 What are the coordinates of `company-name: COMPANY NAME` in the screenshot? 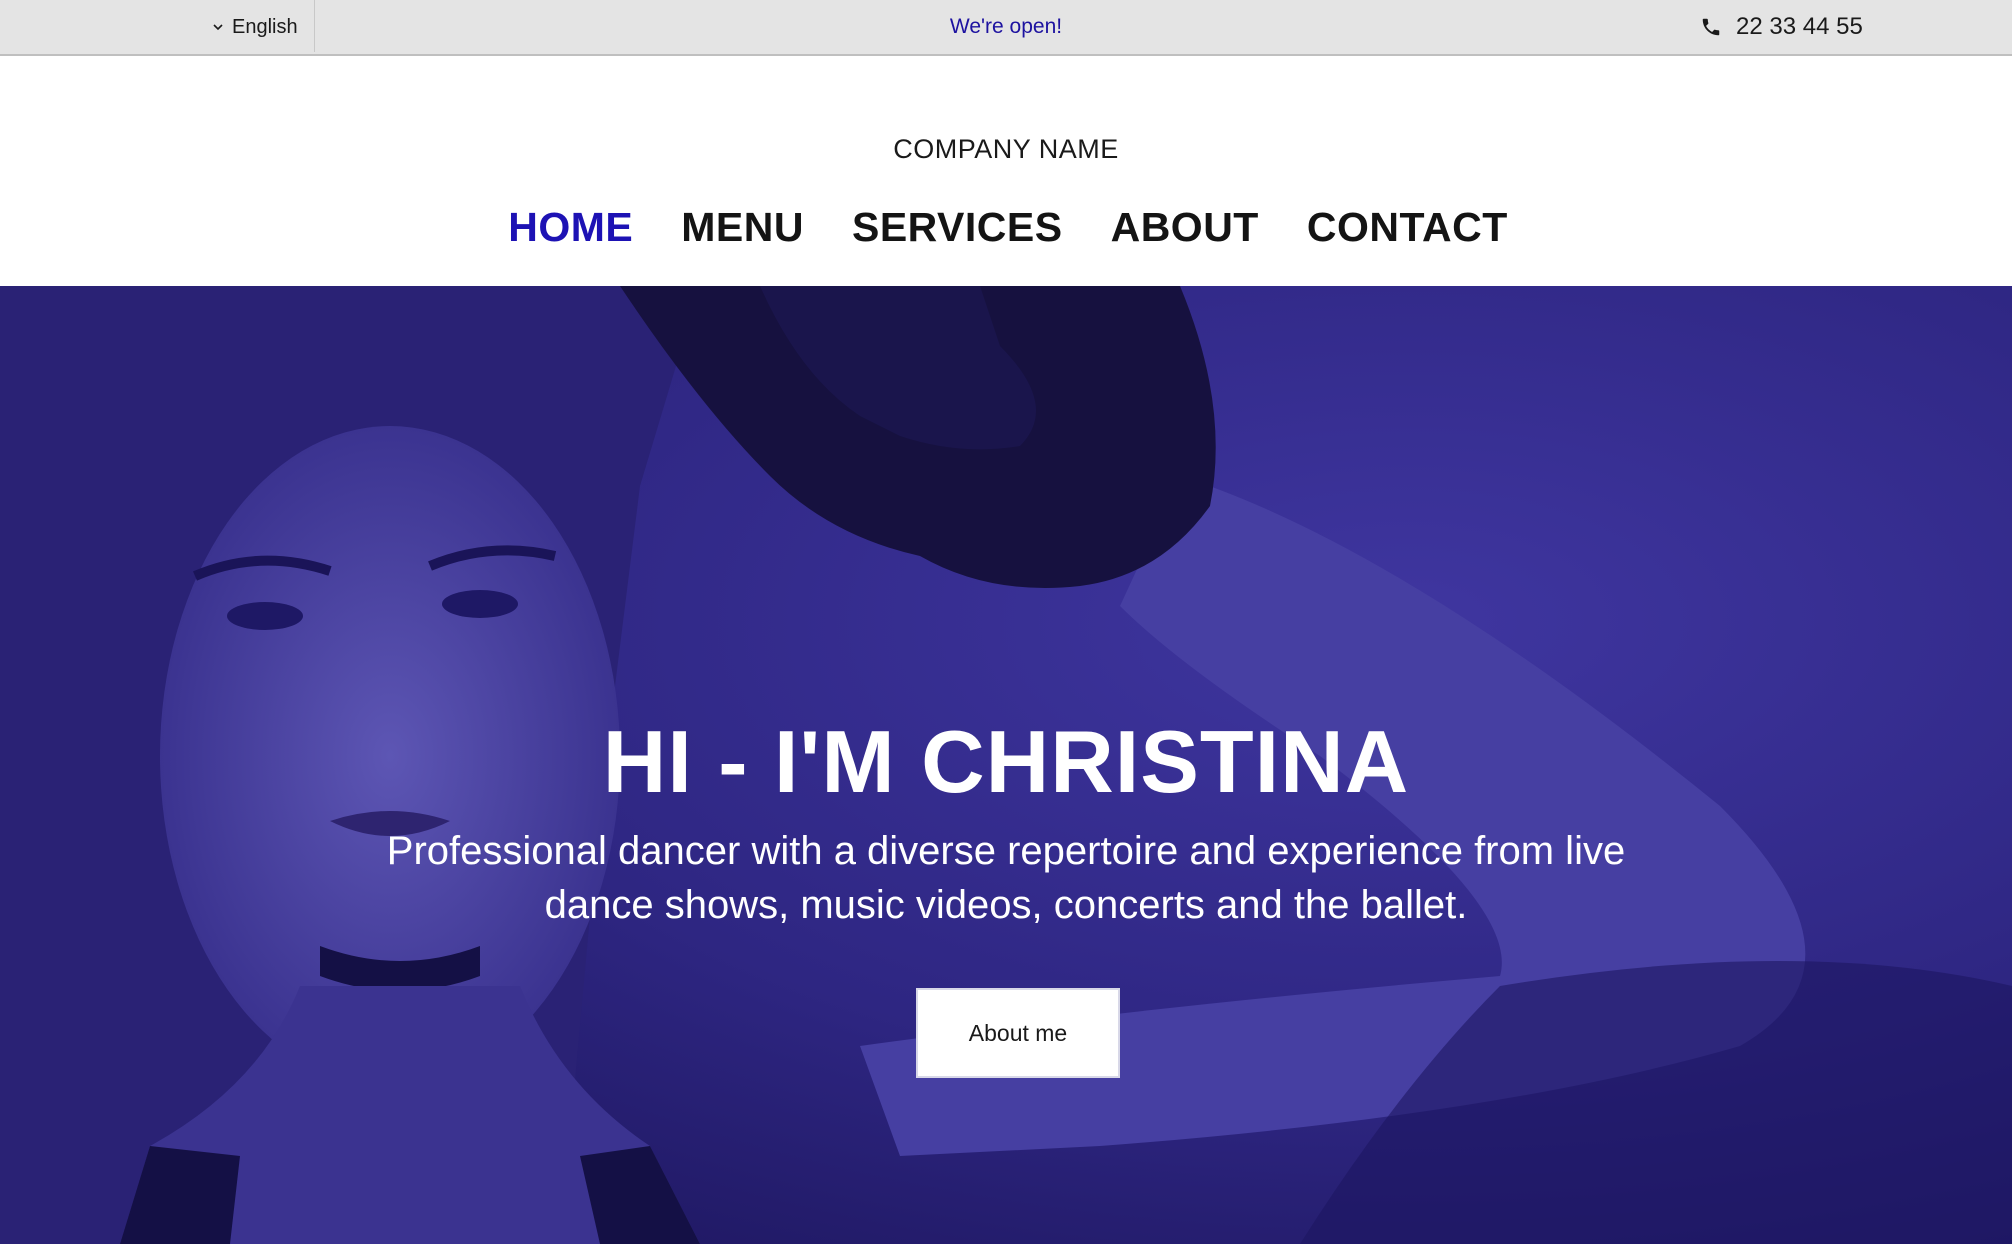 It's located at (1006, 149).